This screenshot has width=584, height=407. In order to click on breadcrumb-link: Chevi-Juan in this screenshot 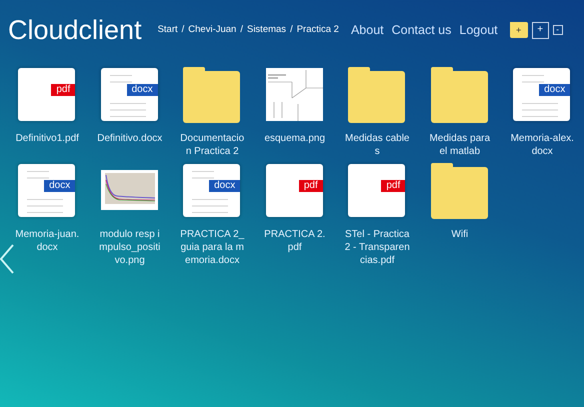, I will do `click(212, 30)`.